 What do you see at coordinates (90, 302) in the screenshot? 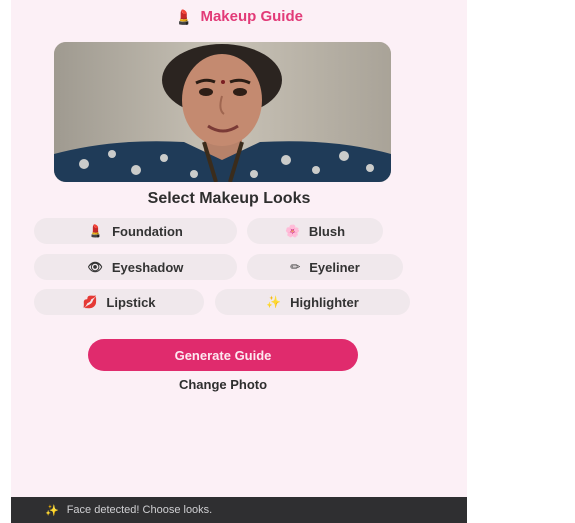
I see `lips-icon: 💋` at bounding box center [90, 302].